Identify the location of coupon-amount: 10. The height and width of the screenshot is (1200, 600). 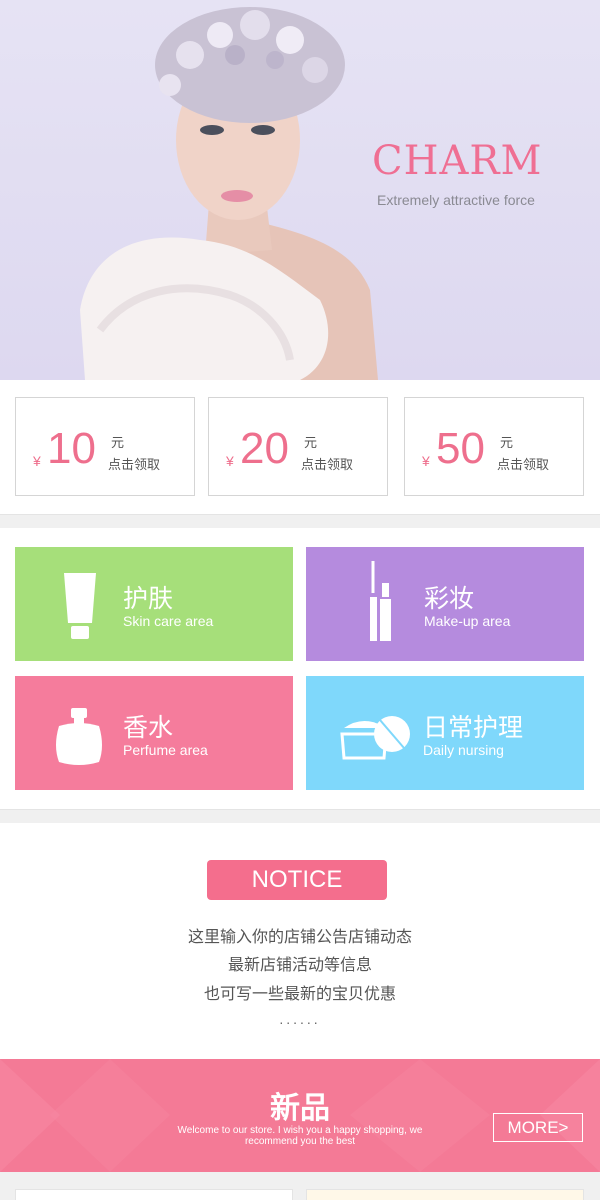
(71, 448).